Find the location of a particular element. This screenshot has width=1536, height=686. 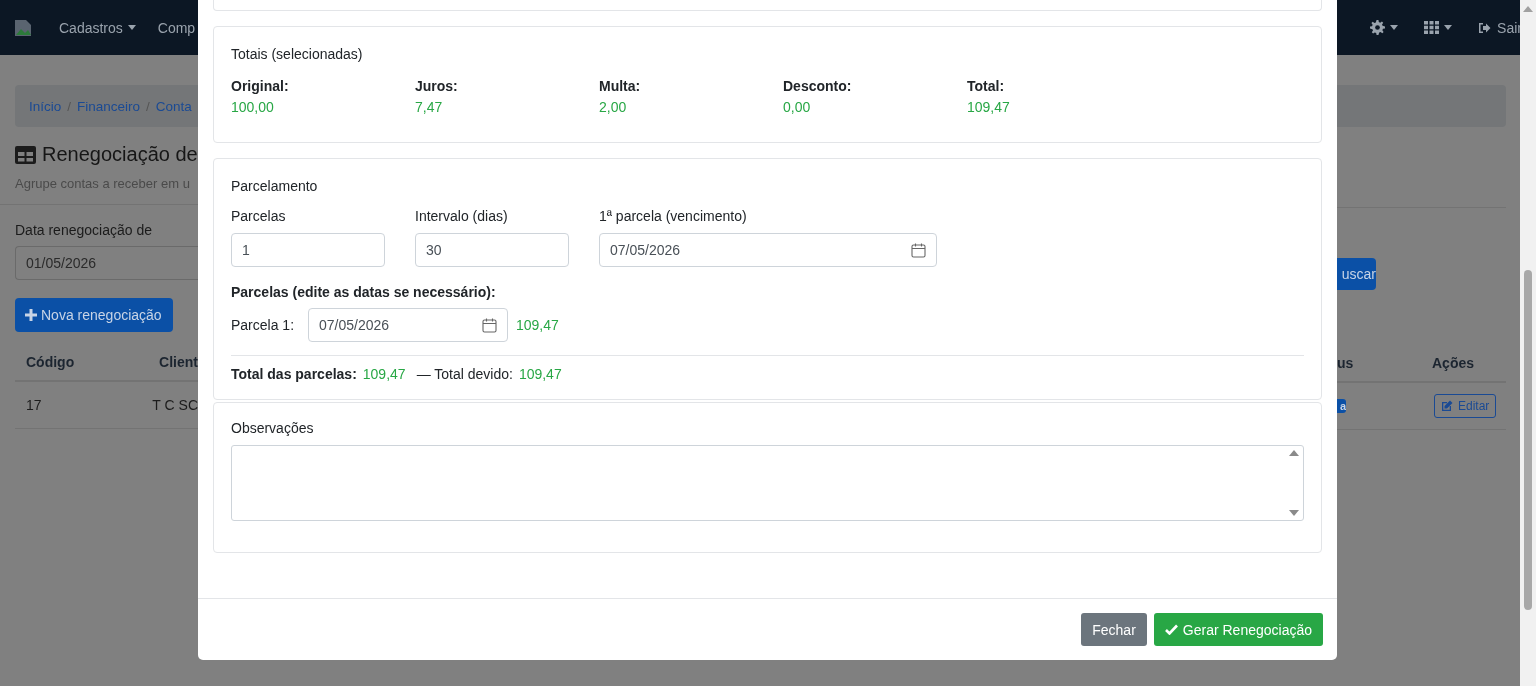

scroll-up-icon is located at coordinates (1528, 9).